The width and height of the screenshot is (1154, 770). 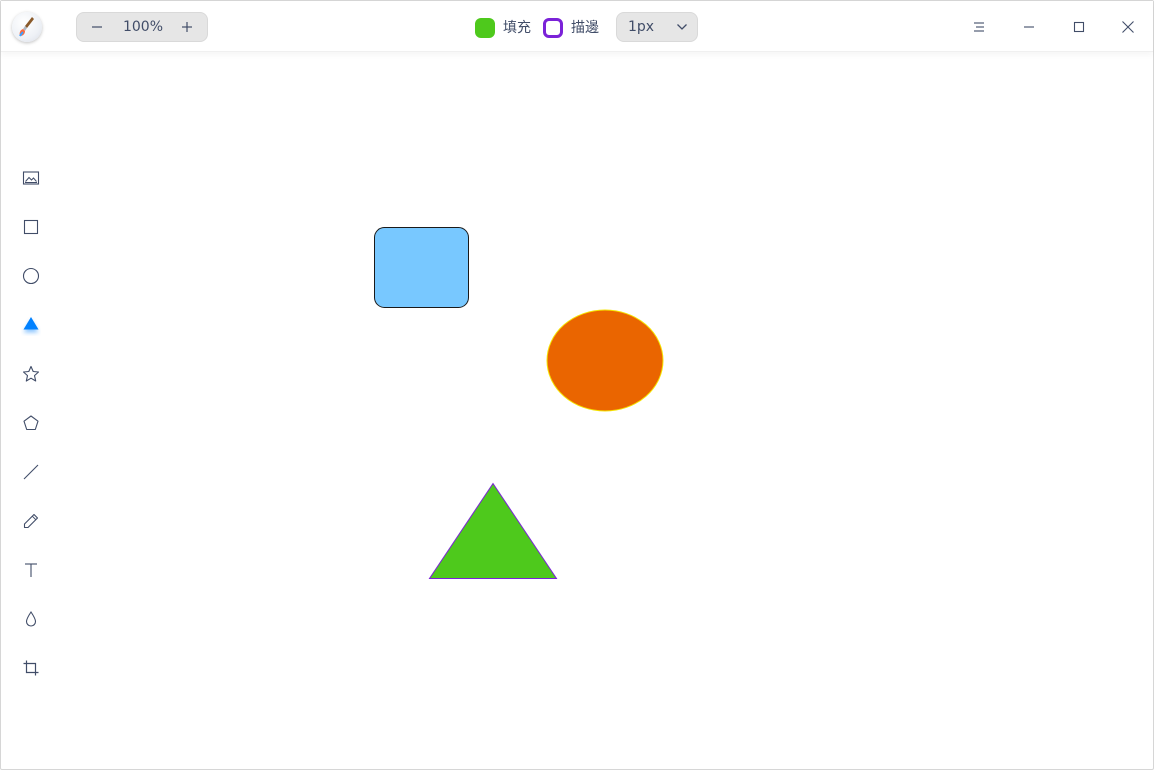 I want to click on zoom-out-button, so click(x=97, y=27).